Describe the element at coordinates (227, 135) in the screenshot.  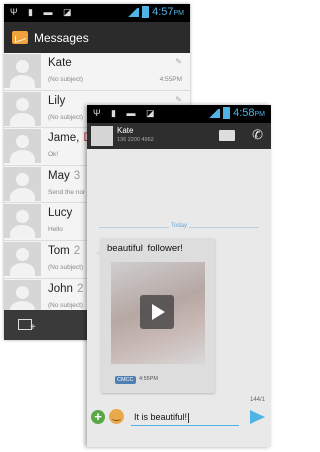
I see `contact-card-icon` at that location.